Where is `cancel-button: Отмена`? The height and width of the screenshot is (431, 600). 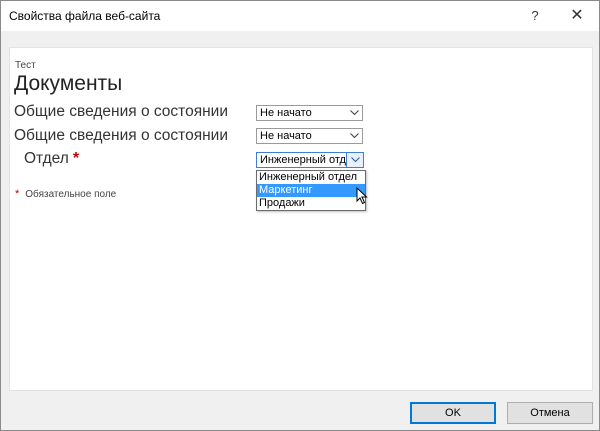
cancel-button: Отмена is located at coordinates (550, 413).